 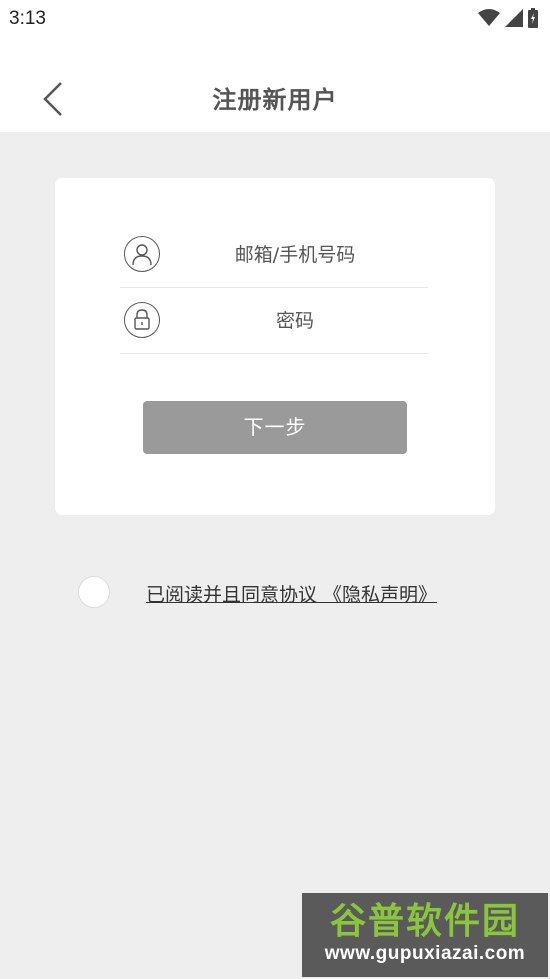 What do you see at coordinates (295, 321) in the screenshot?
I see `password-input` at bounding box center [295, 321].